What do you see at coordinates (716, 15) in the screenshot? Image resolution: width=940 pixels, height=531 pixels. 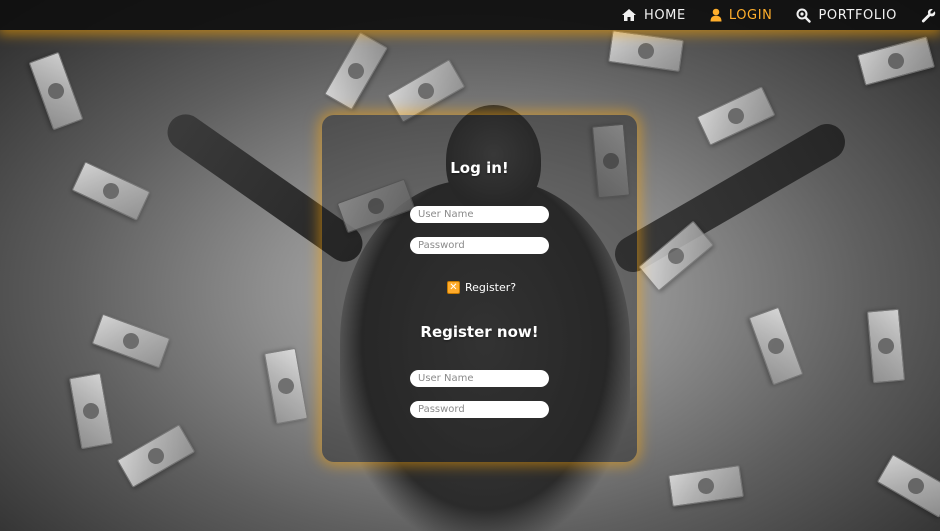 I see `user-icon` at bounding box center [716, 15].